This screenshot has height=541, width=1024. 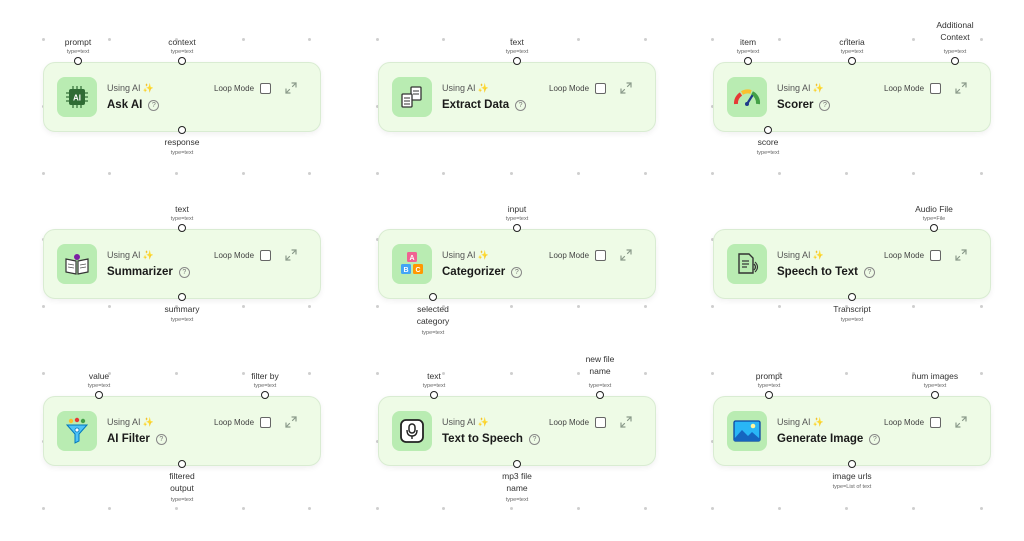 I want to click on node-title: Summarizer?, so click(x=148, y=272).